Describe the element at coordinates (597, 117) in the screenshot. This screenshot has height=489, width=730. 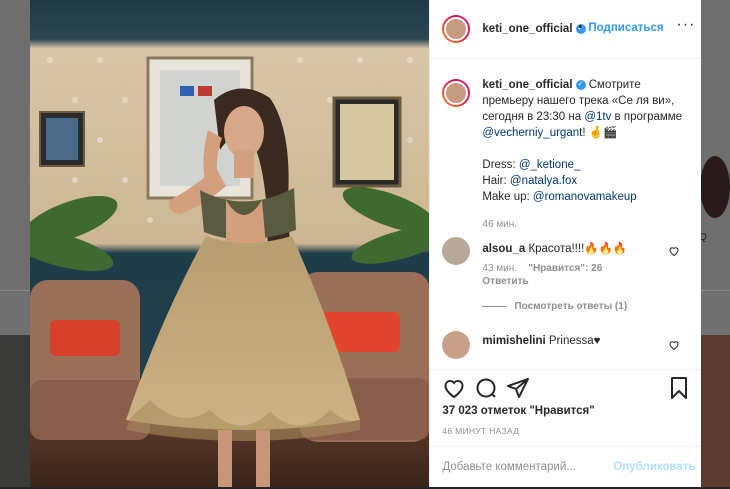
I see `mention-1tv: @1tv` at that location.